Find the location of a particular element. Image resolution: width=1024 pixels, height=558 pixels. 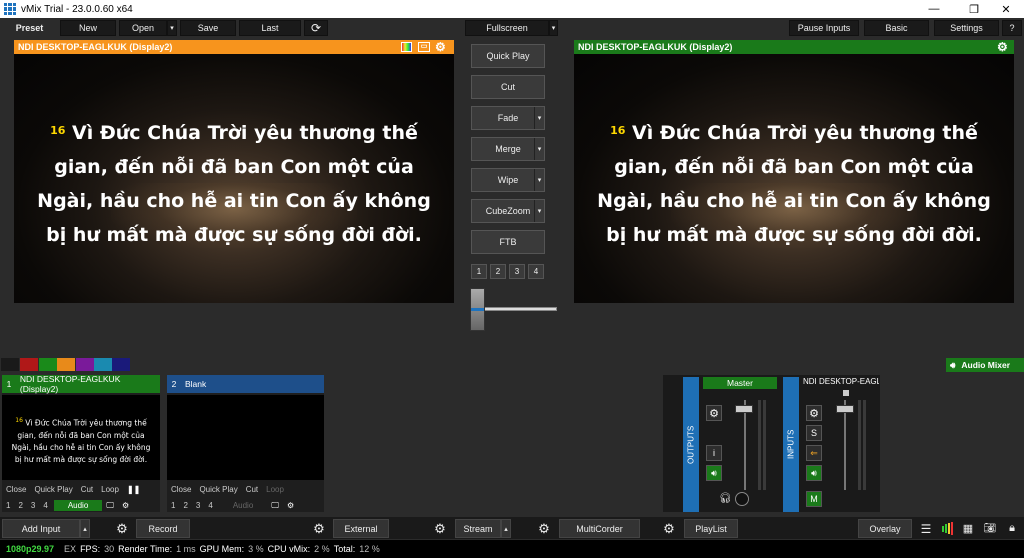

transition-3-button: 3 is located at coordinates (517, 271).